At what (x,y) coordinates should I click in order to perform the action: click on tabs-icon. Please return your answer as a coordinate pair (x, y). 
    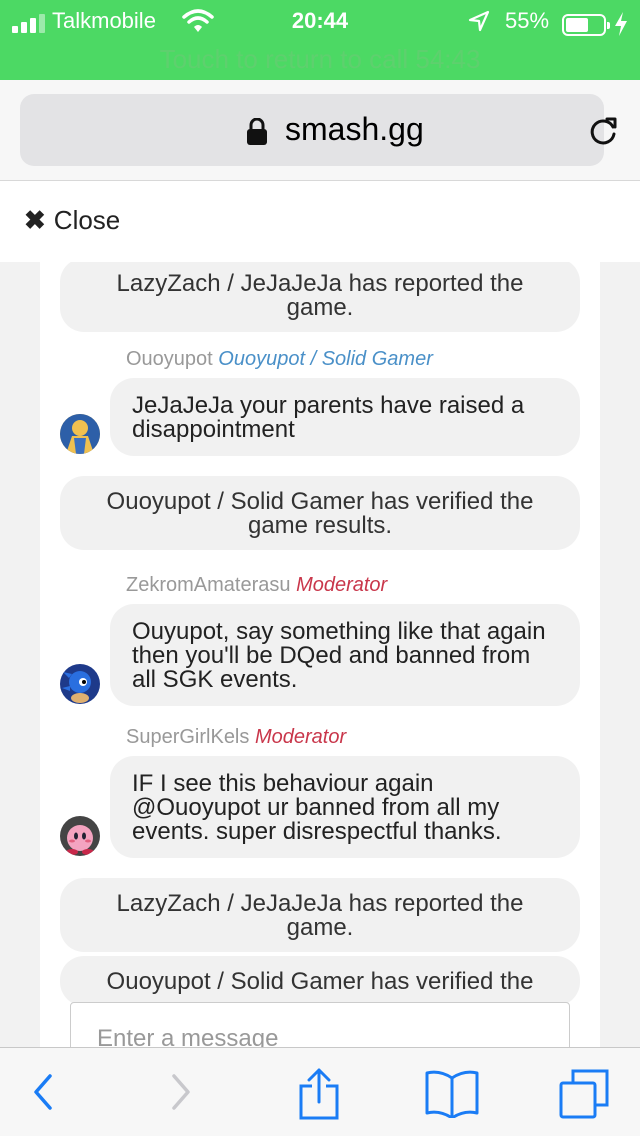
    Looking at the image, I should click on (584, 1096).